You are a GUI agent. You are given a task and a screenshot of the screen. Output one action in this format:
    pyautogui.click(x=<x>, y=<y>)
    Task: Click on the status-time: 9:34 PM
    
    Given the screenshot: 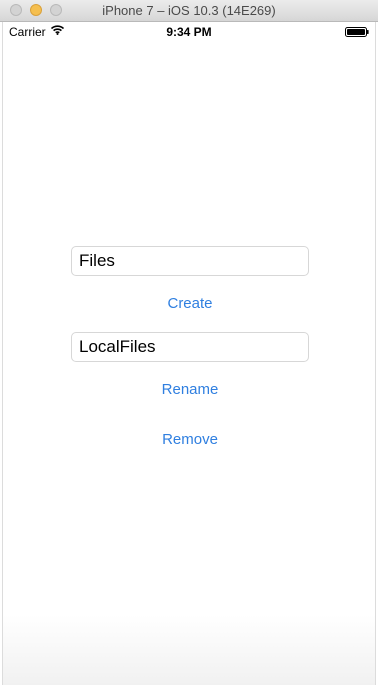 What is the action you would take?
    pyautogui.click(x=189, y=32)
    